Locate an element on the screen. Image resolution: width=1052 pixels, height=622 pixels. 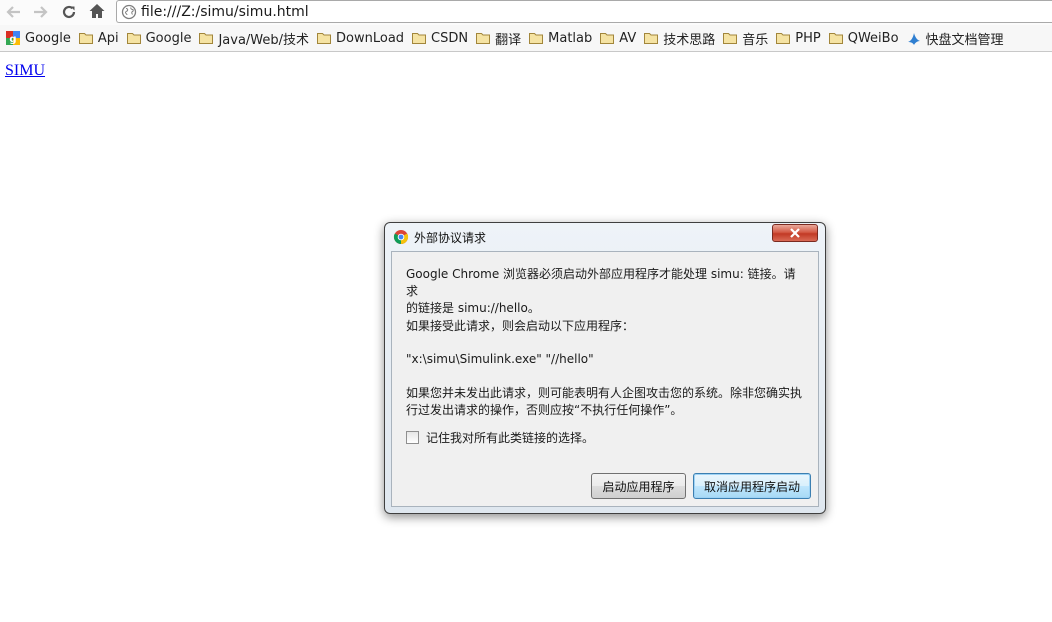
forward-arrow-icon is located at coordinates (41, 12).